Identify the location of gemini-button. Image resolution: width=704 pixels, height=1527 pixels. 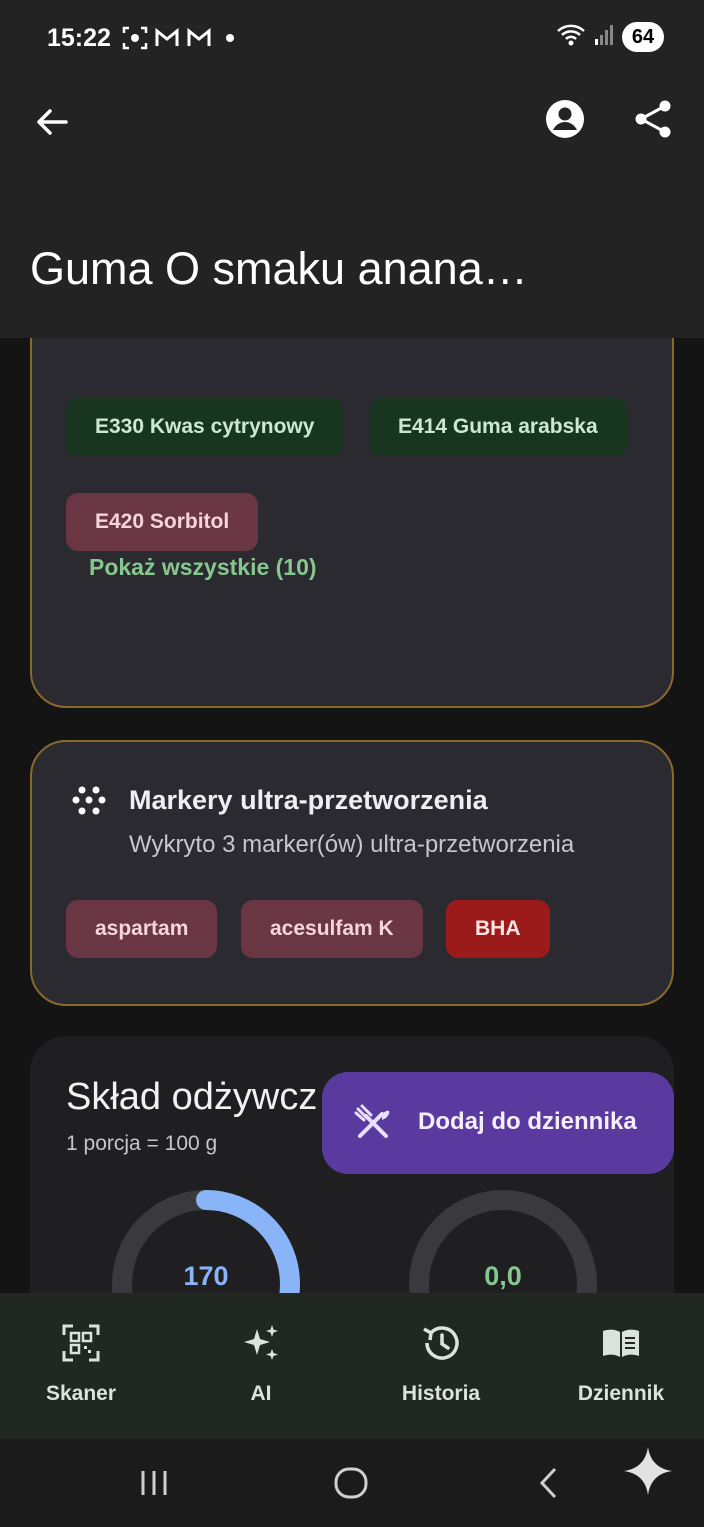
(648, 1471).